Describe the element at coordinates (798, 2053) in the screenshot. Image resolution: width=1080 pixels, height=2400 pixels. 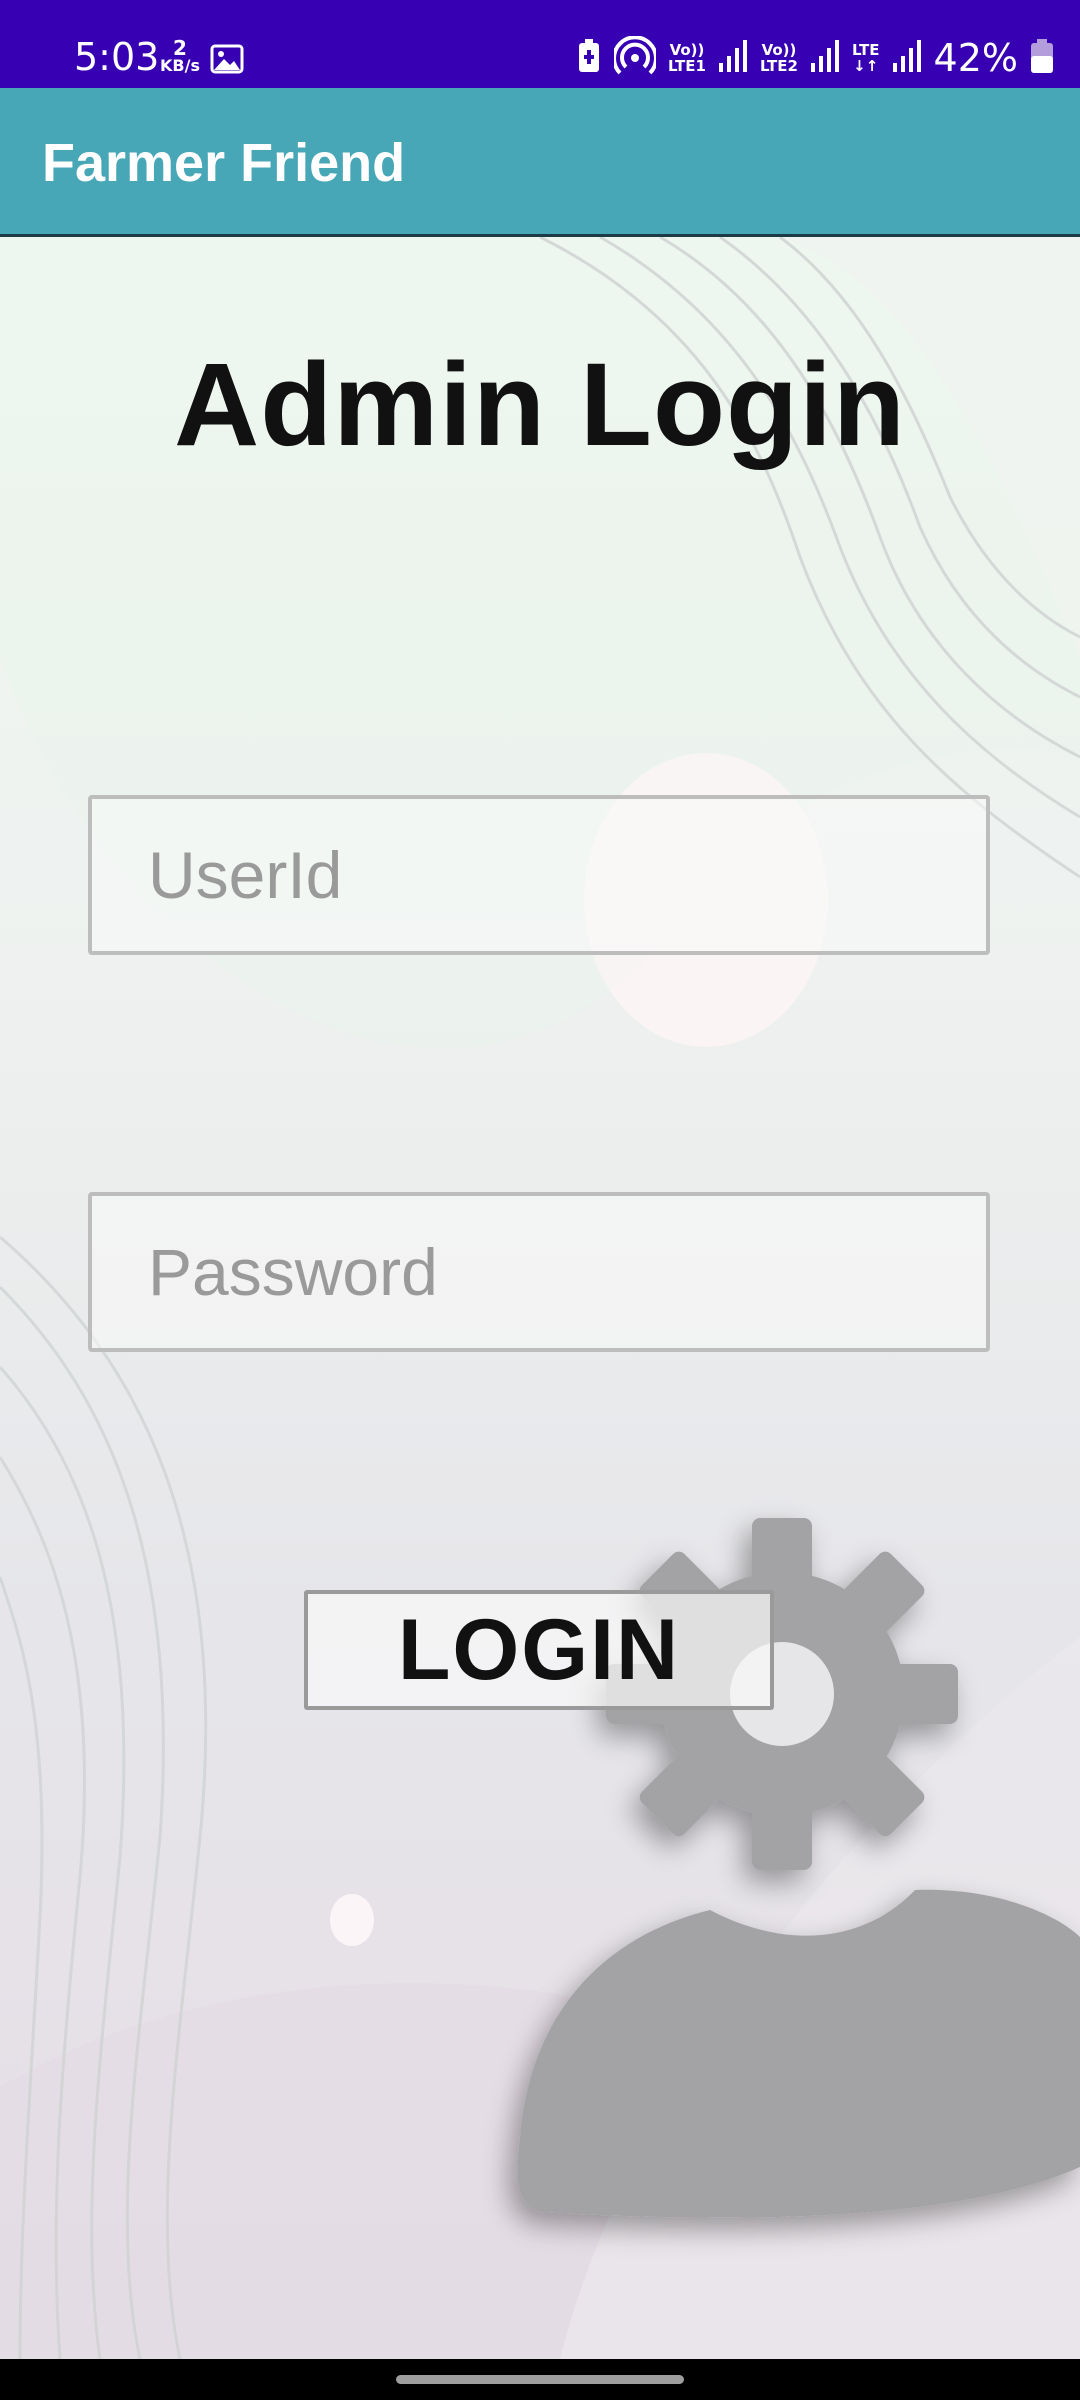
I see `admin-avatar-icon` at that location.